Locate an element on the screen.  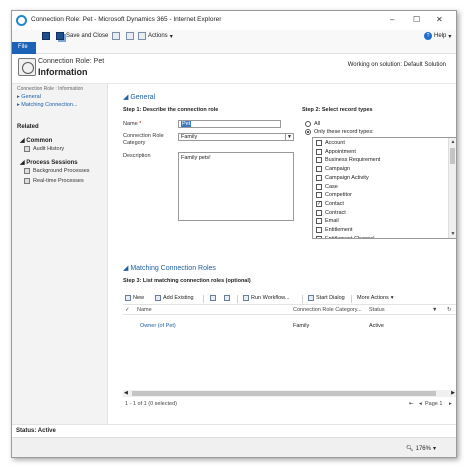
record-type-item: Contract is located at coordinates (331, 212).